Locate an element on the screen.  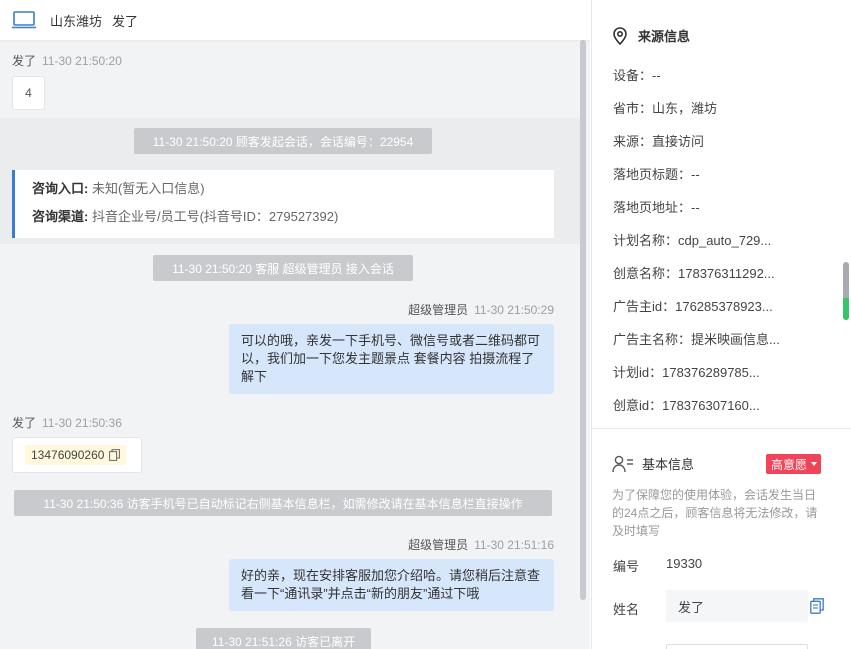
source-origin: 来源：直接访问 is located at coordinates (659, 141).